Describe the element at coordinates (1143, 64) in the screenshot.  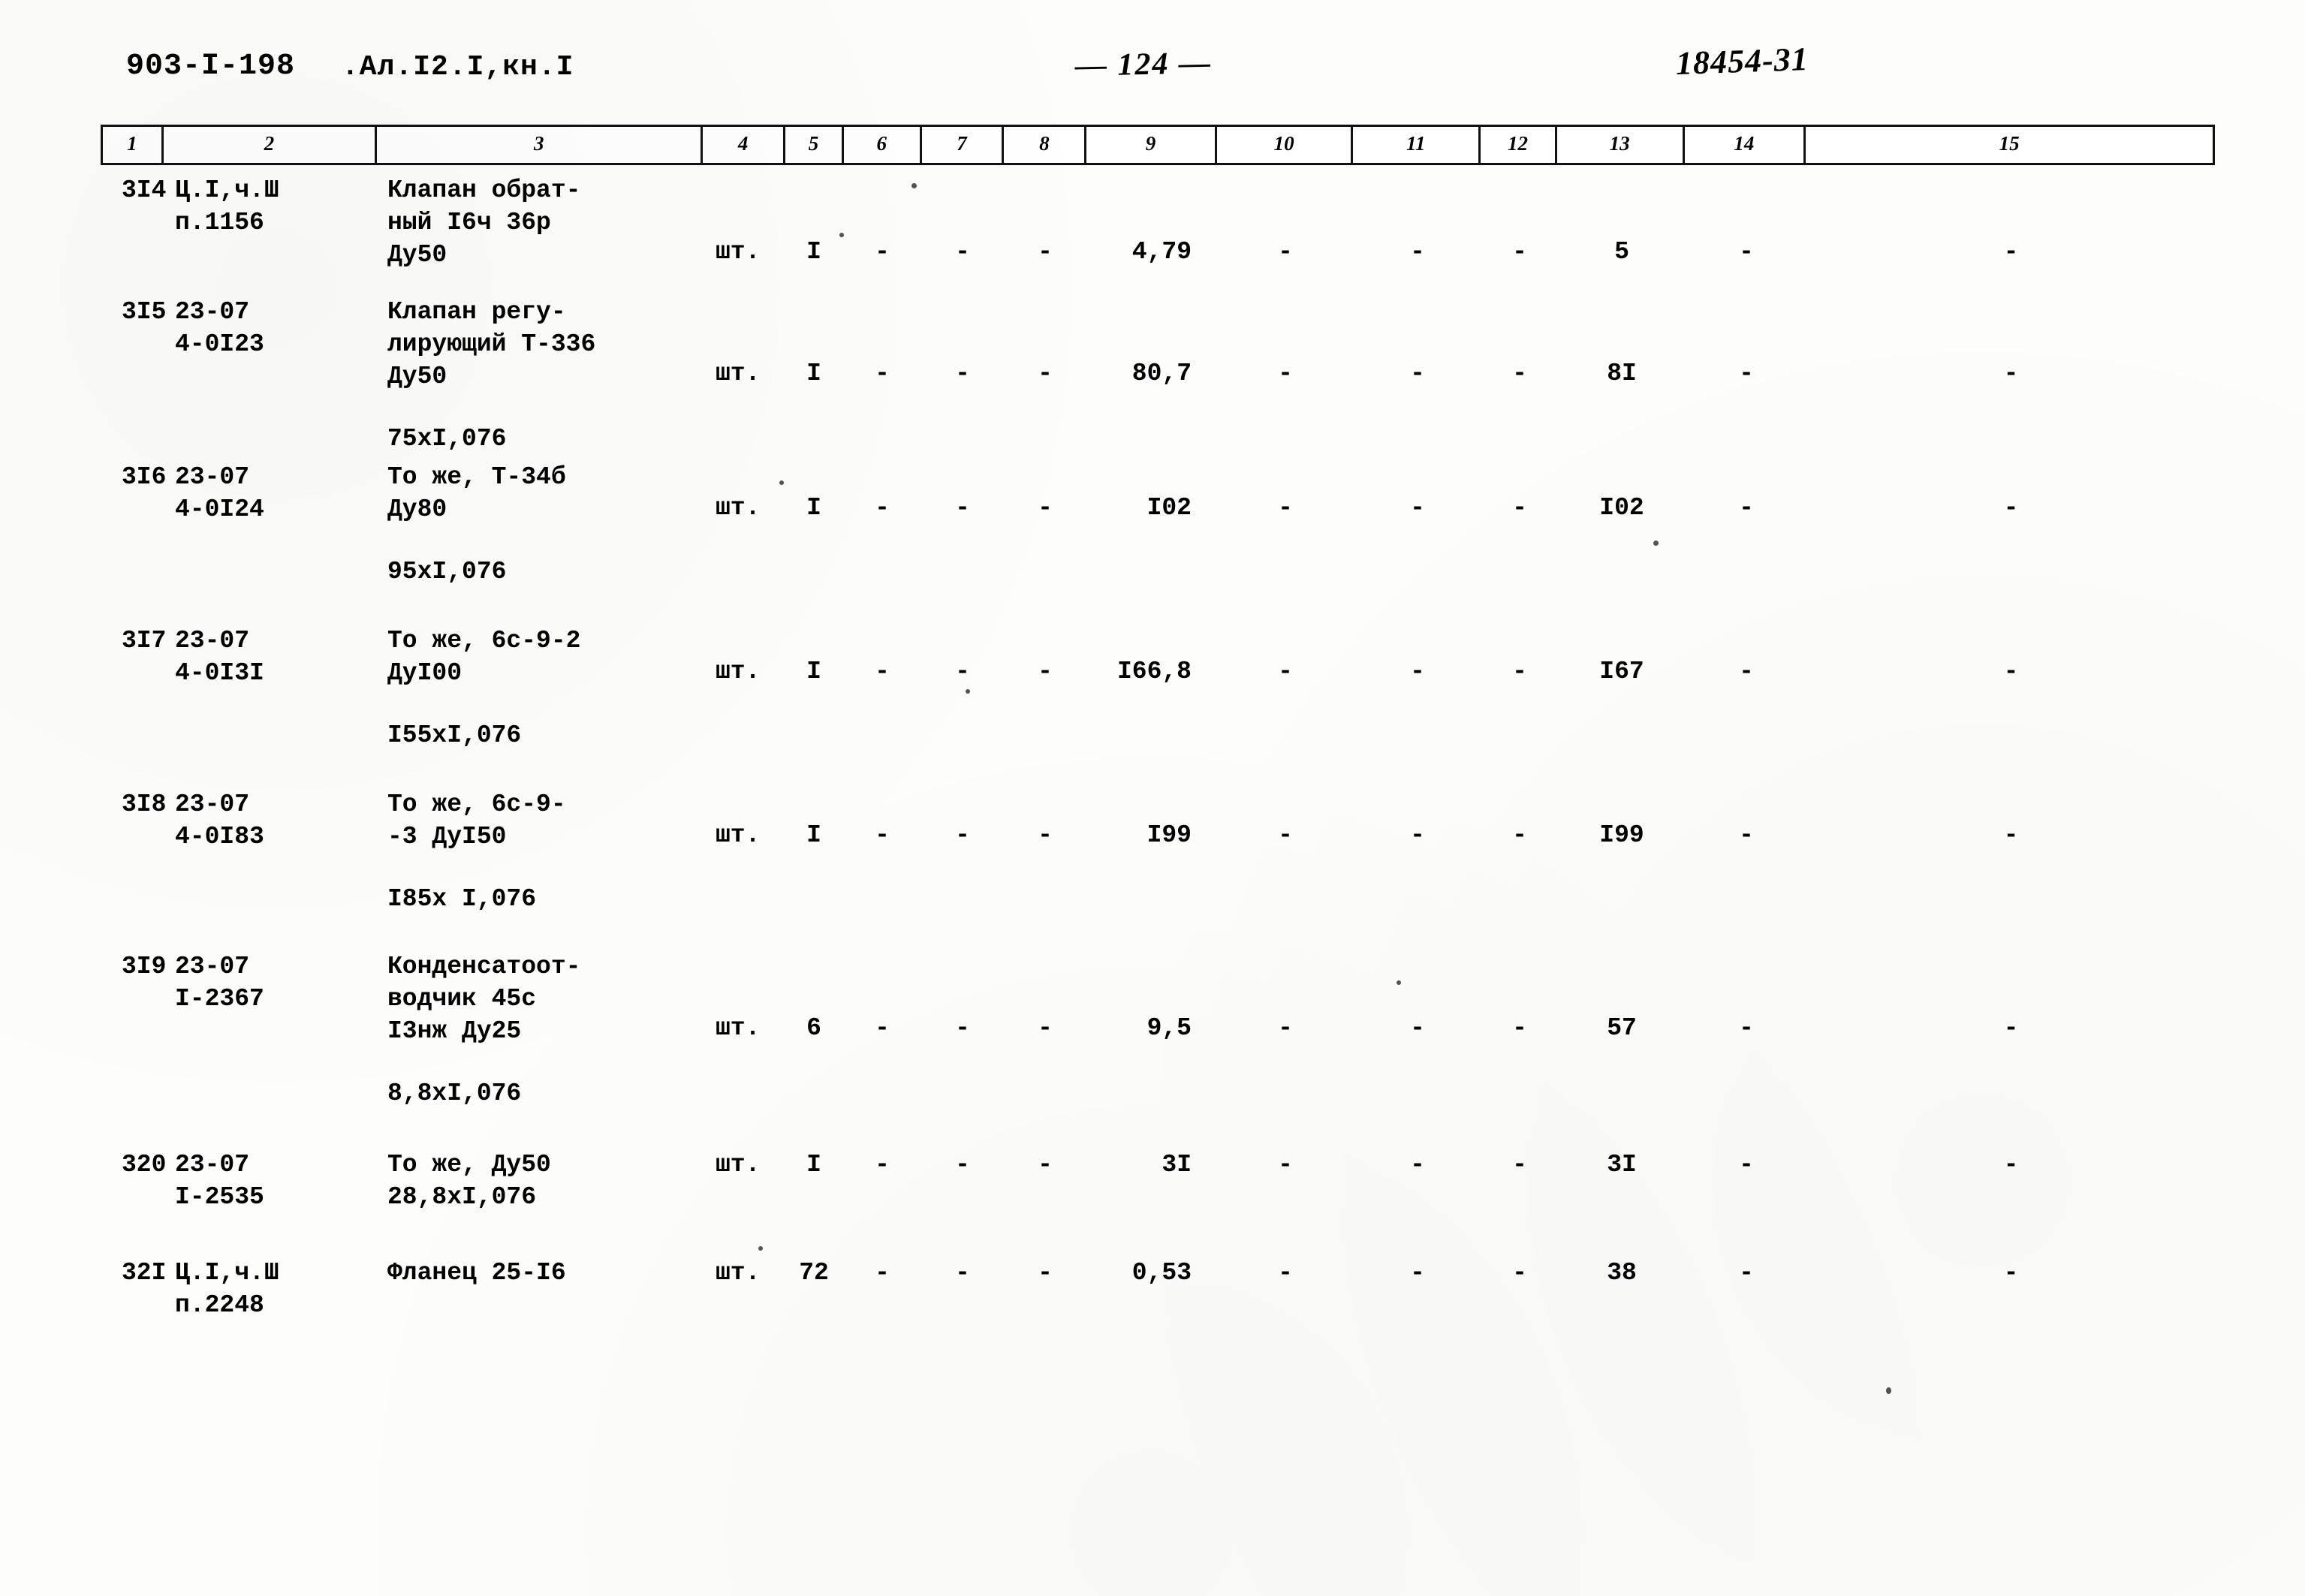
I see `page-number: — 124 —` at that location.